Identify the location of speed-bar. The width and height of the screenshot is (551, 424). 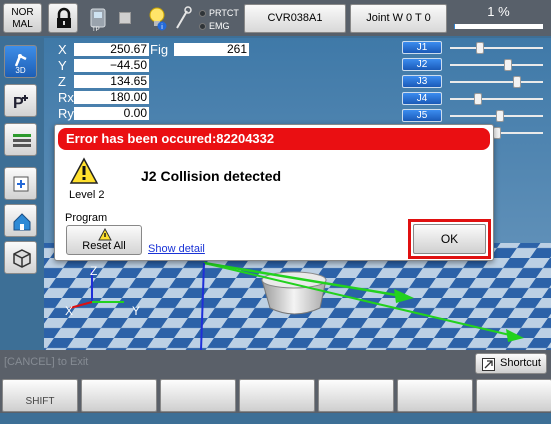
(498, 26).